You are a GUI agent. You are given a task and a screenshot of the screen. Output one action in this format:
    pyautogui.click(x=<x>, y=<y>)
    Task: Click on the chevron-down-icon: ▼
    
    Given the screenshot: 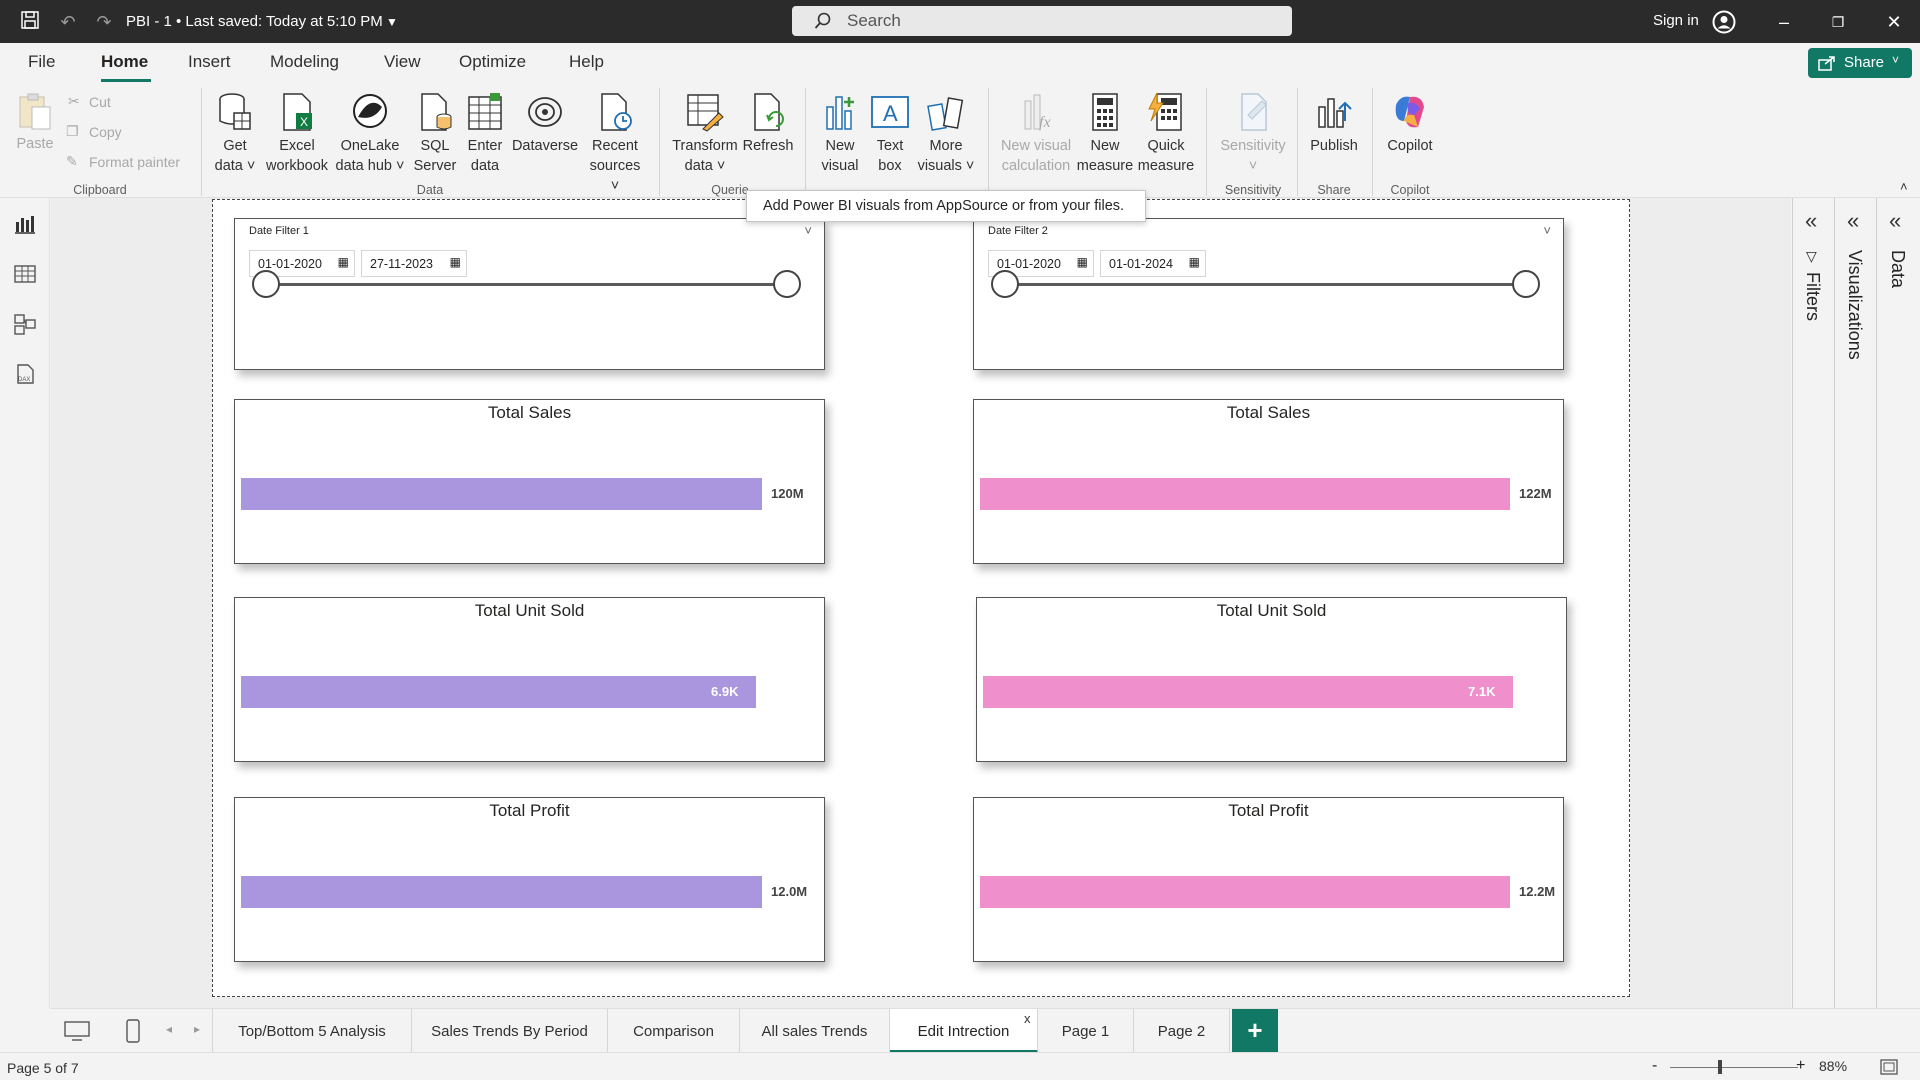 What is the action you would take?
    pyautogui.click(x=392, y=22)
    